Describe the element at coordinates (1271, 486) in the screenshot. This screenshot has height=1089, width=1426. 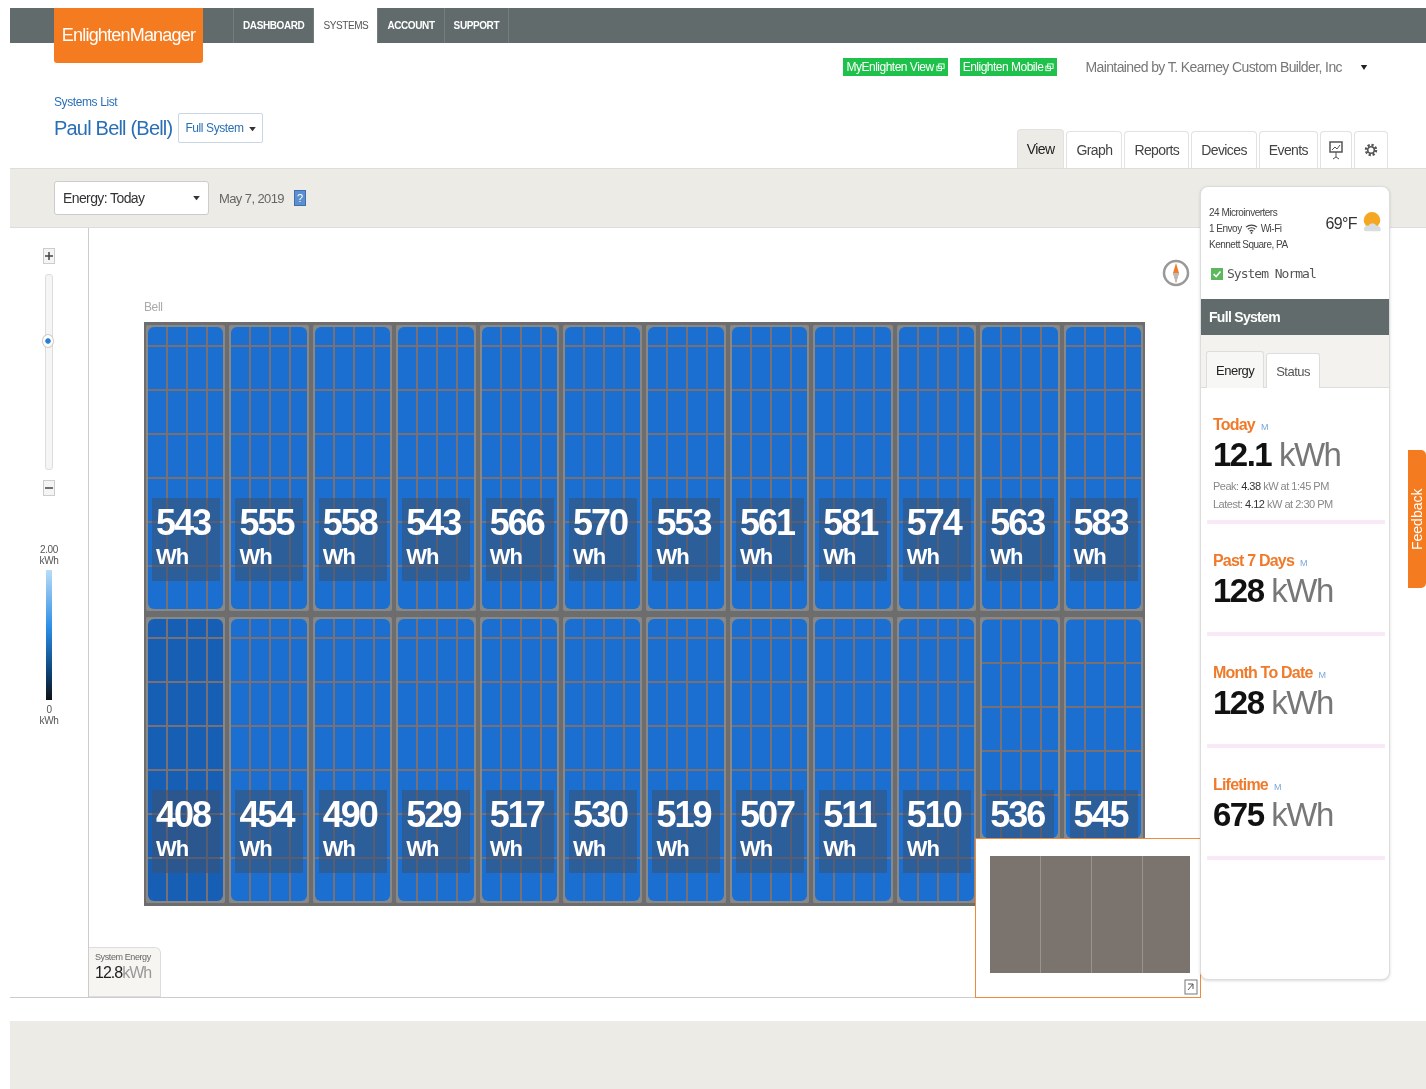
I see `stat-detail: Peak: 4.38 kW at 1:45 PM` at that location.